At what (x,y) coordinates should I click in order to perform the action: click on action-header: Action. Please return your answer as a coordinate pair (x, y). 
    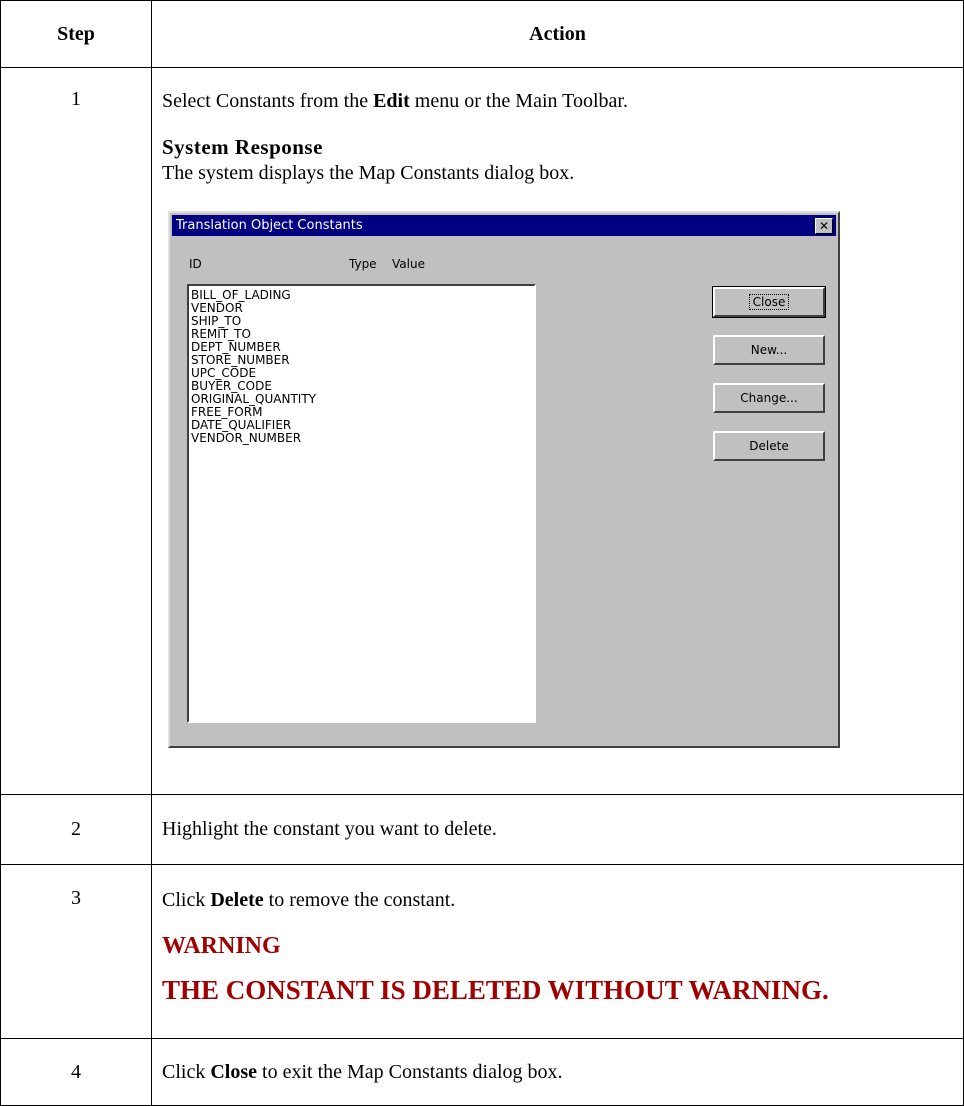
    Looking at the image, I should click on (557, 34).